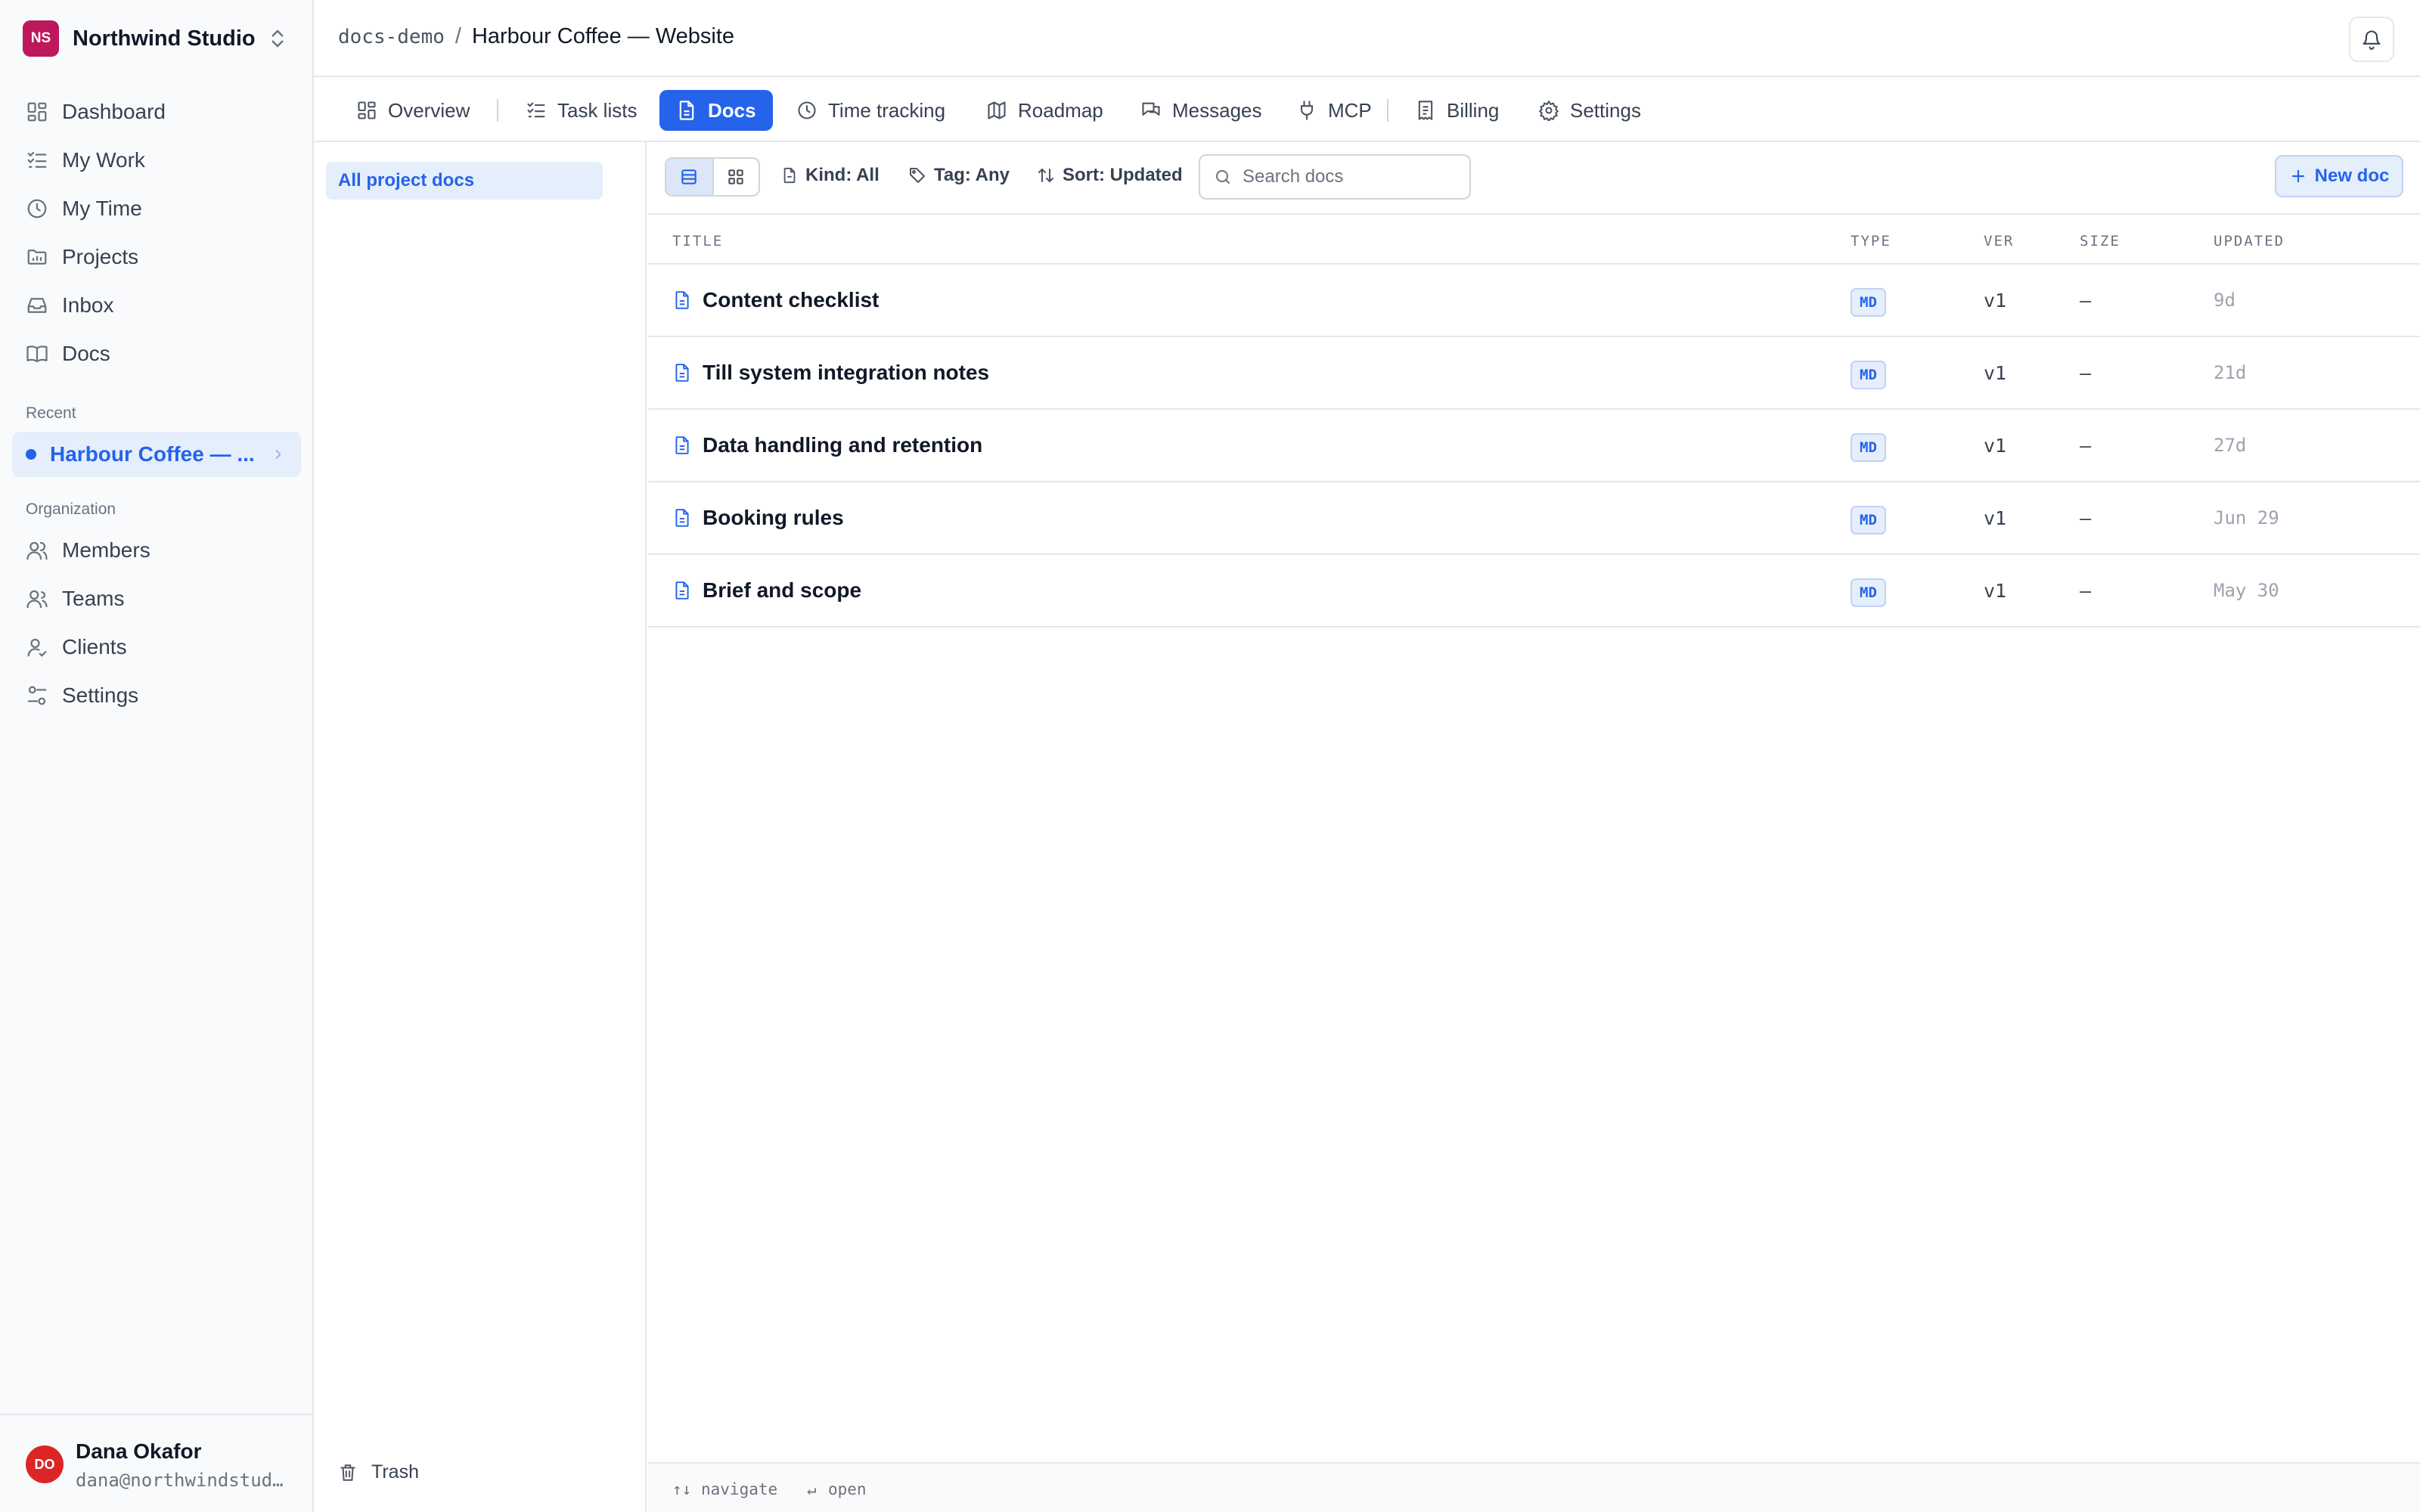 This screenshot has height=1512, width=2420. What do you see at coordinates (1110, 175) in the screenshot?
I see `sort-control: Sort: Updated` at bounding box center [1110, 175].